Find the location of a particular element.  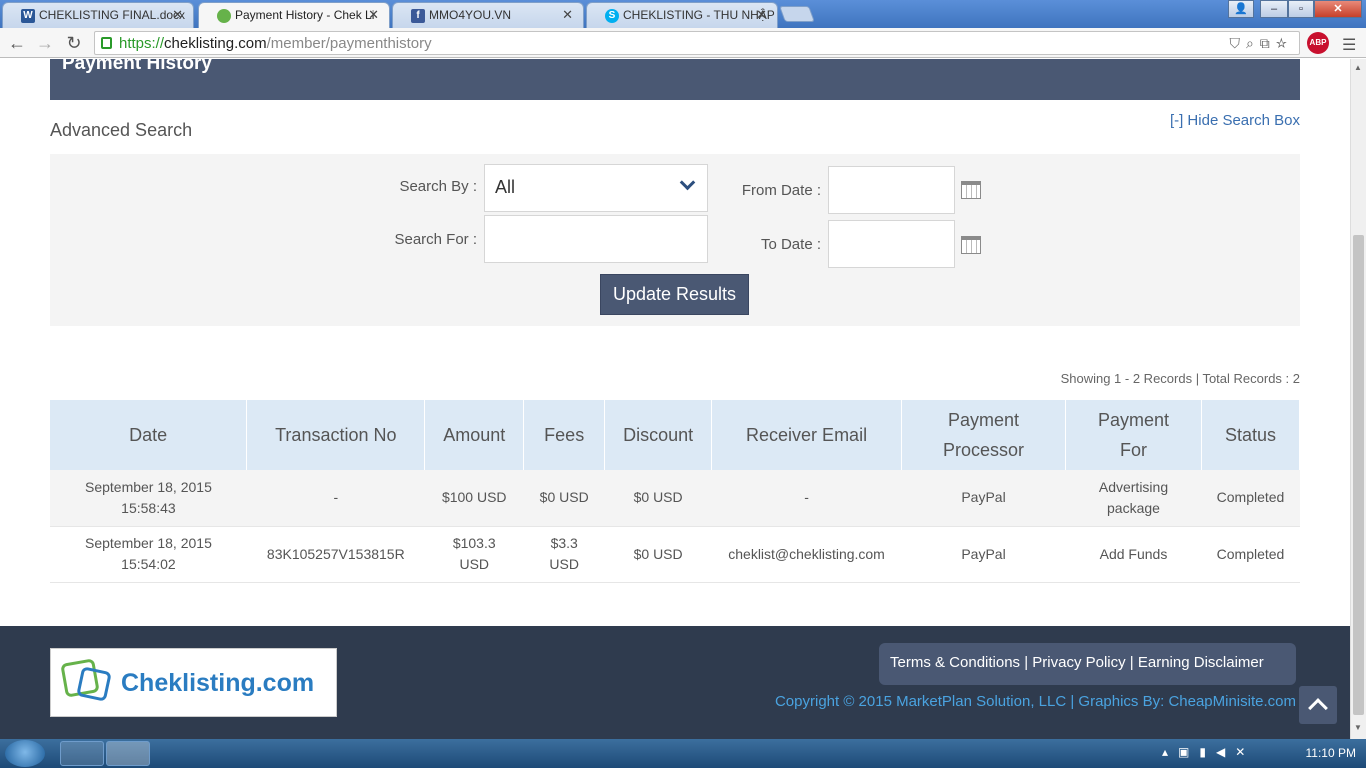

new-tab-button is located at coordinates (797, 14).